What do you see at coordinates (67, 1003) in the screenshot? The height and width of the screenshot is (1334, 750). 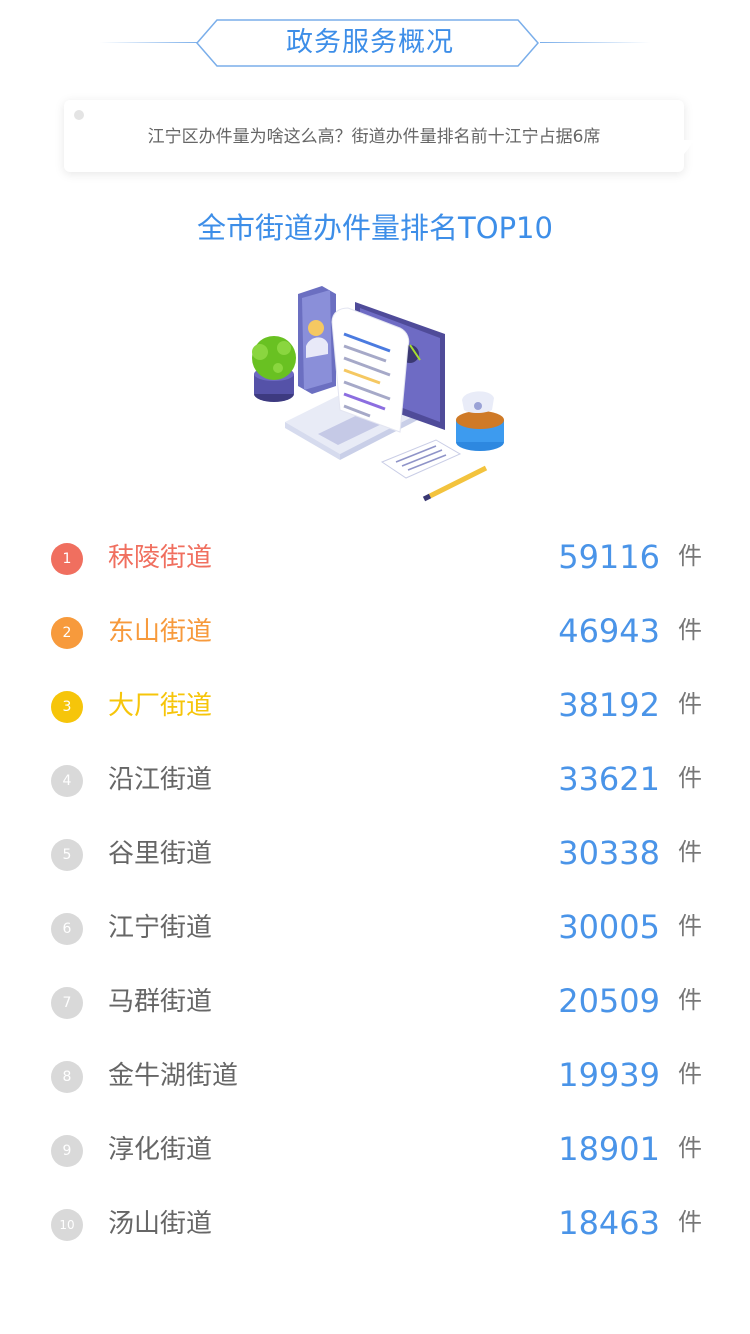 I see `rank-badge: 7` at bounding box center [67, 1003].